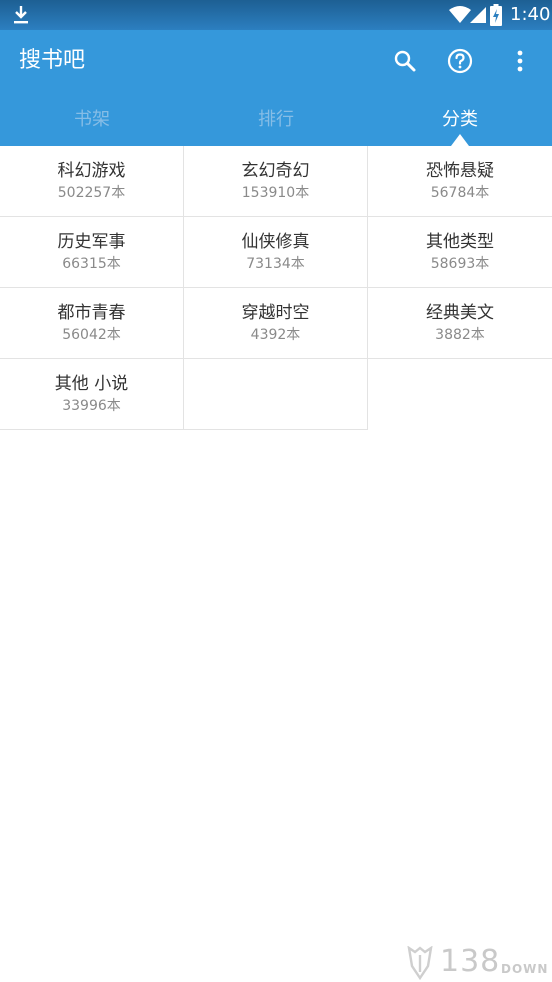  What do you see at coordinates (275, 335) in the screenshot?
I see `category-count: 4392本` at bounding box center [275, 335].